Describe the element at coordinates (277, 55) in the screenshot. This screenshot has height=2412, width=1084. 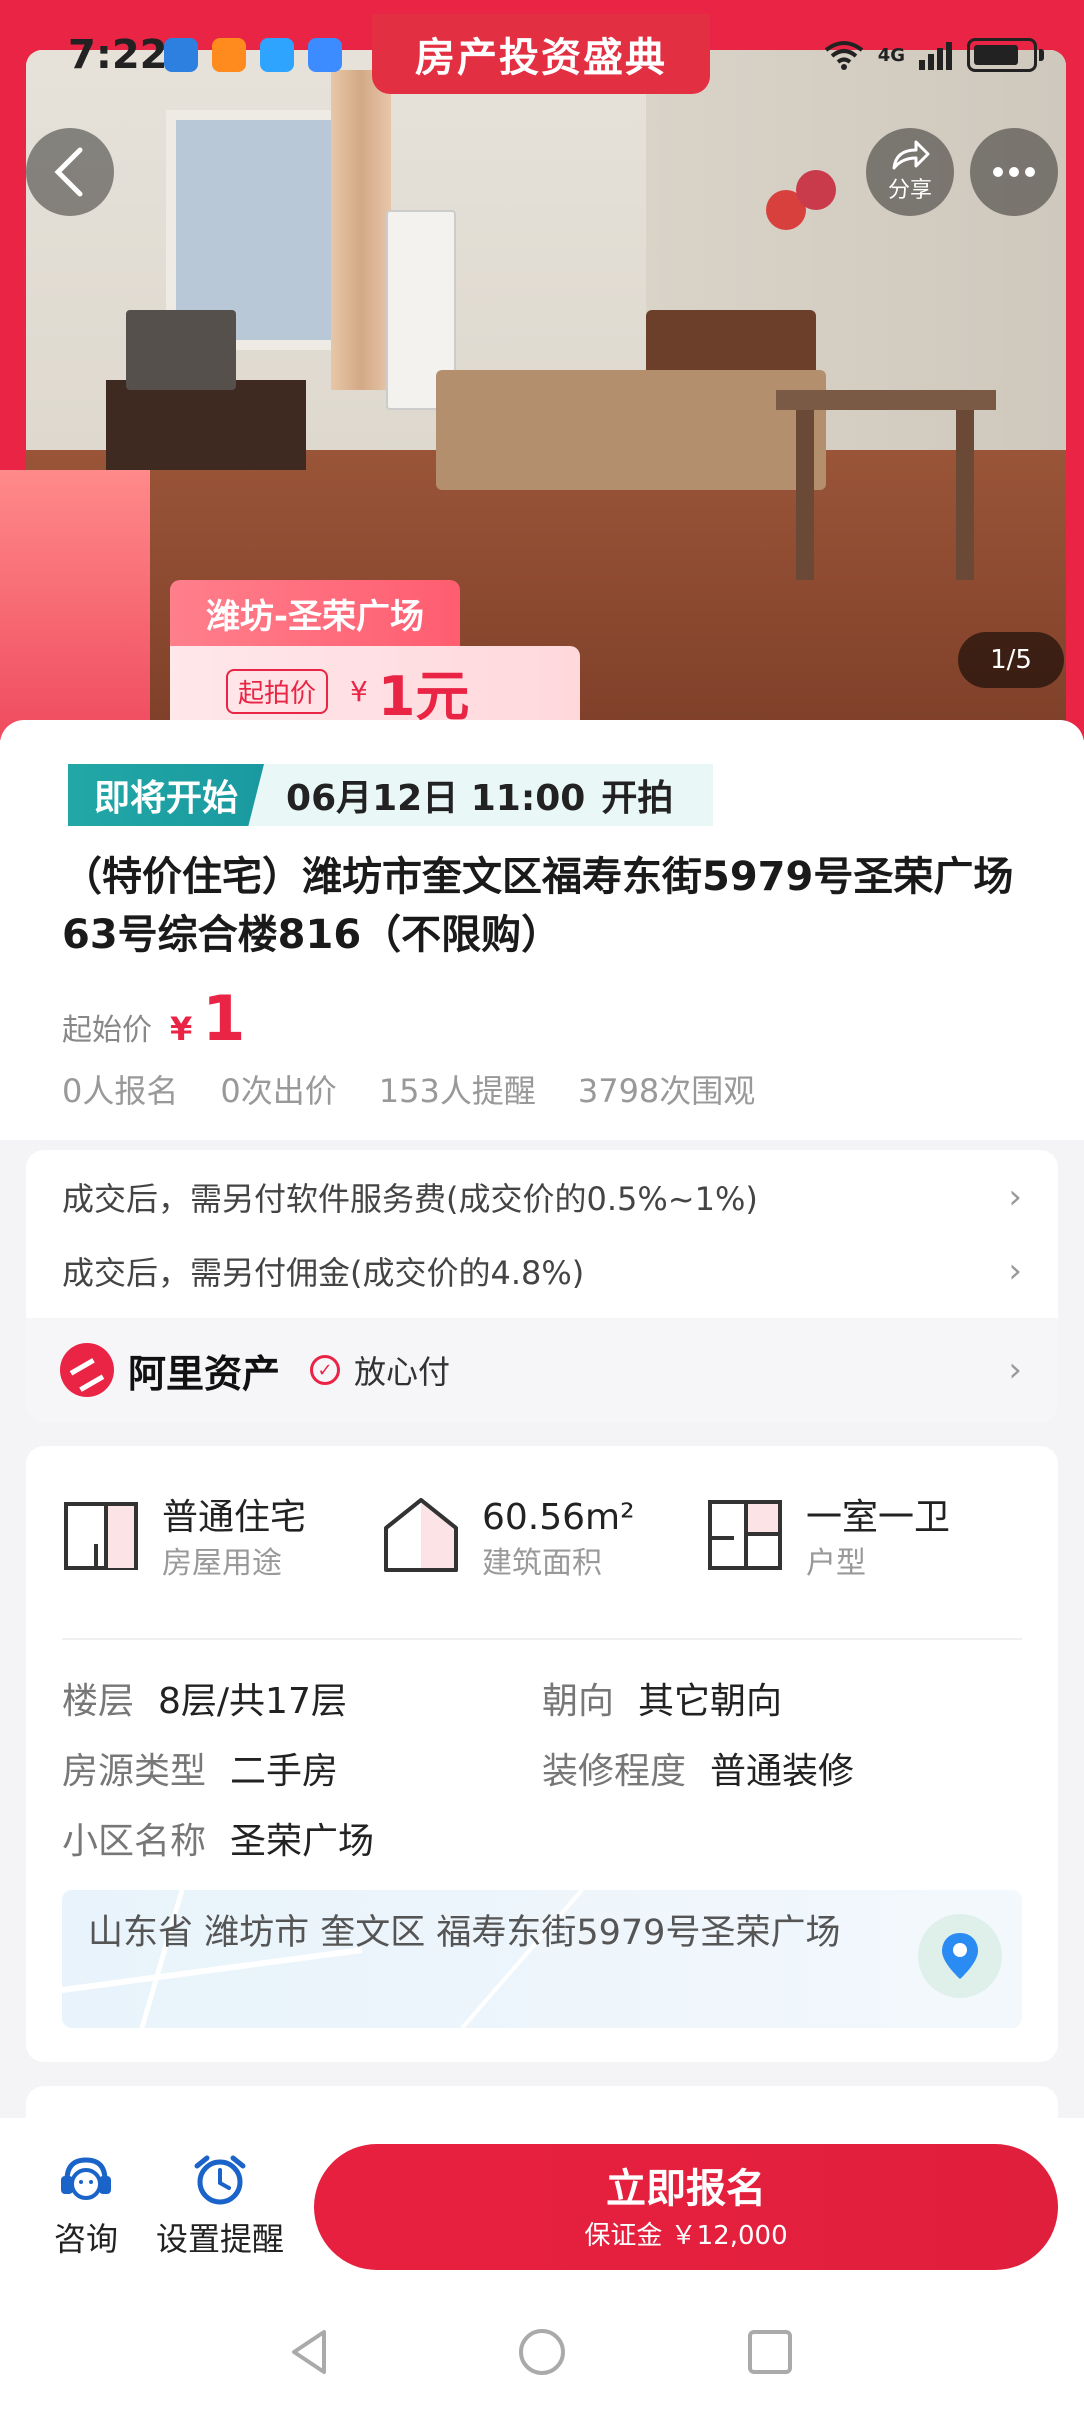
I see `browser-app-icon` at that location.